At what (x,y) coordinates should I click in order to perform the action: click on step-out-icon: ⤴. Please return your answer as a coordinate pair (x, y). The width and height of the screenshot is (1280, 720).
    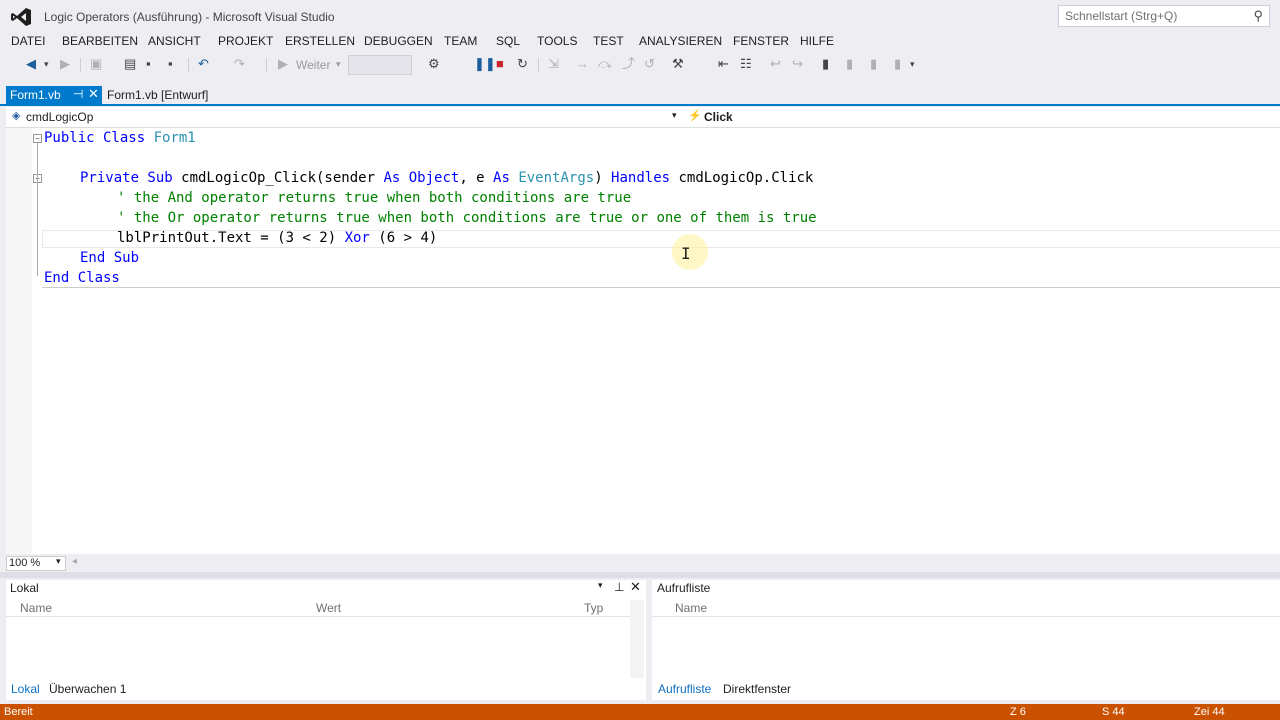
    Looking at the image, I should click on (628, 64).